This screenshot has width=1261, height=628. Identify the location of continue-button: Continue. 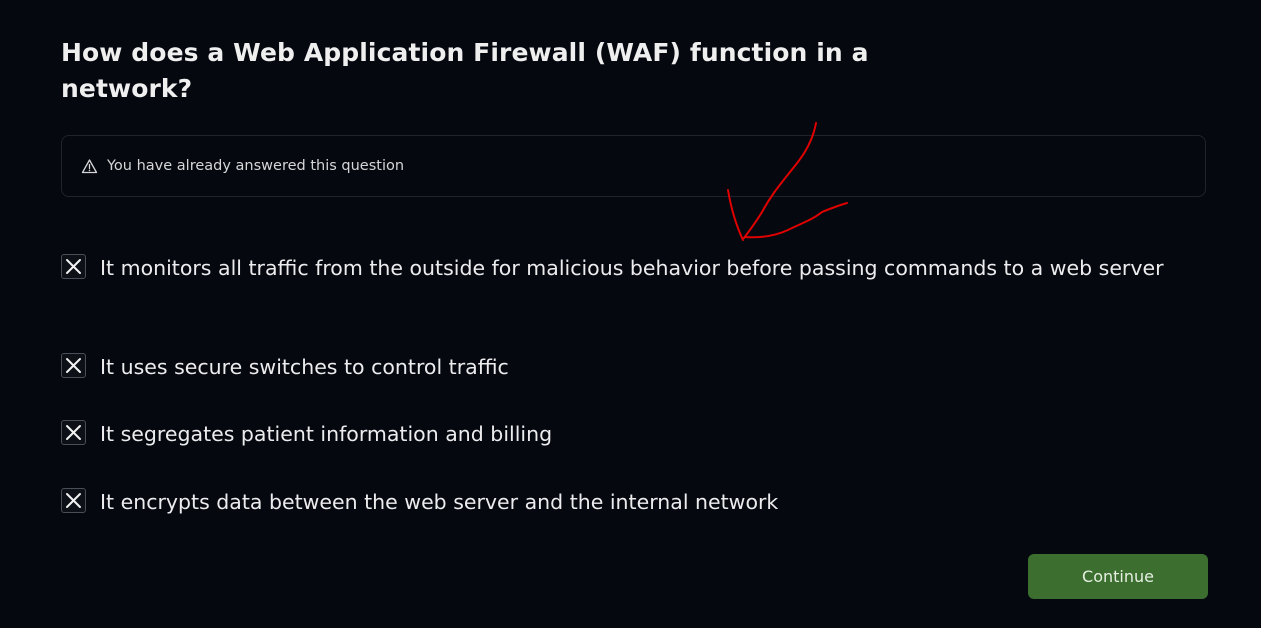
(1118, 576).